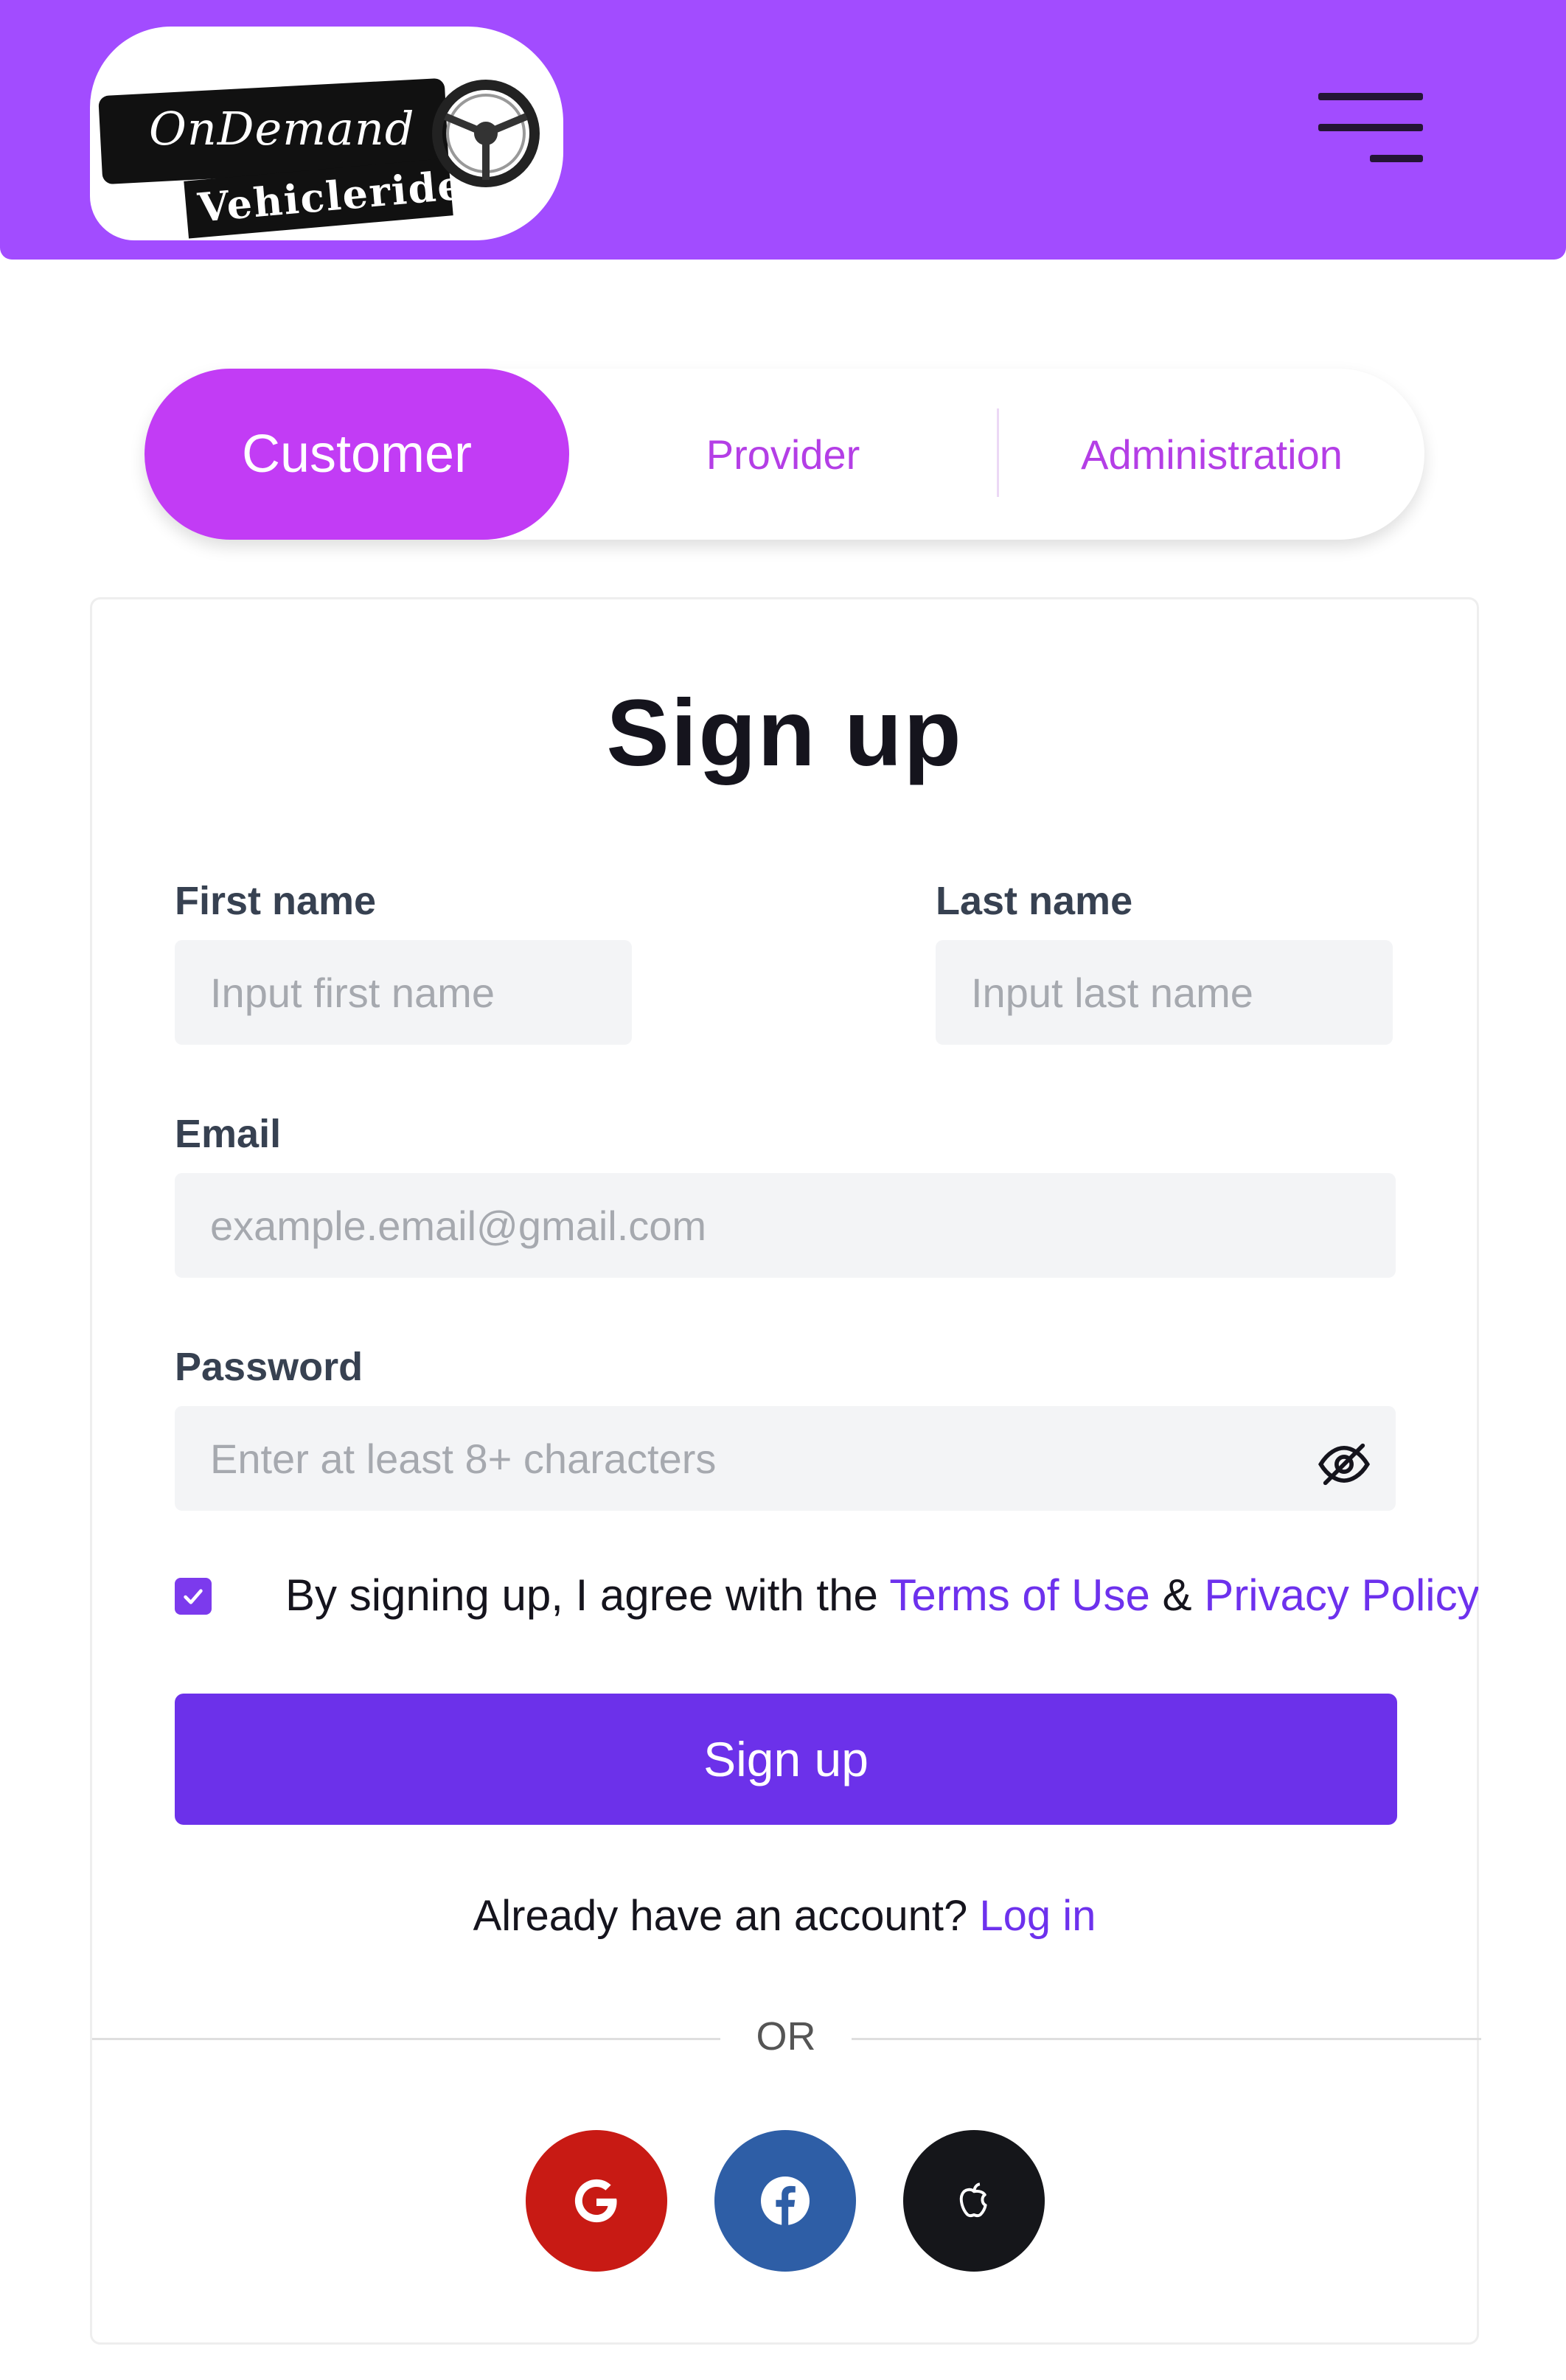  I want to click on facebook-signin-button, so click(785, 2201).